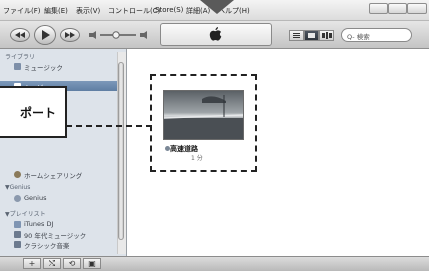  I want to click on search-field: Q- 検索, so click(376, 35).